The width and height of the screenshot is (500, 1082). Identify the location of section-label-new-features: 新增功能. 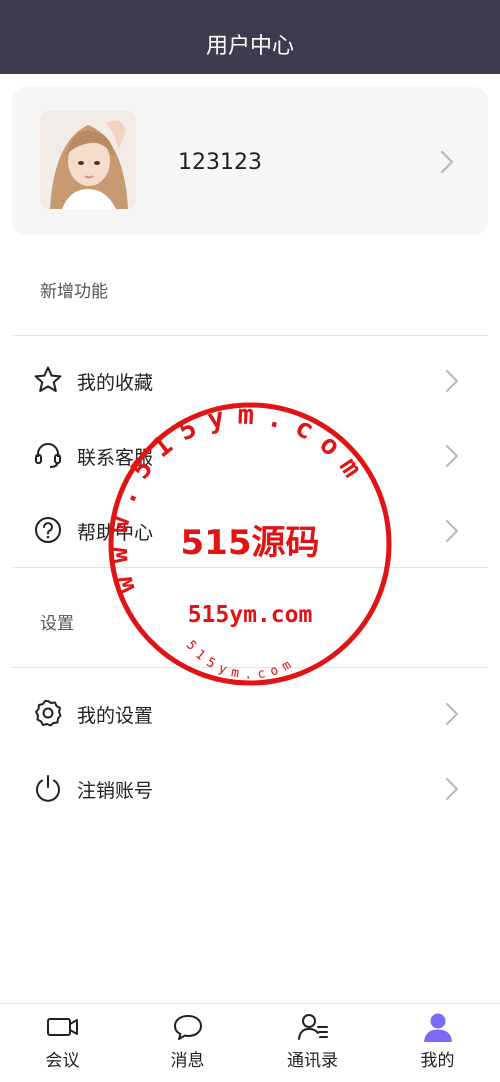
(74, 292).